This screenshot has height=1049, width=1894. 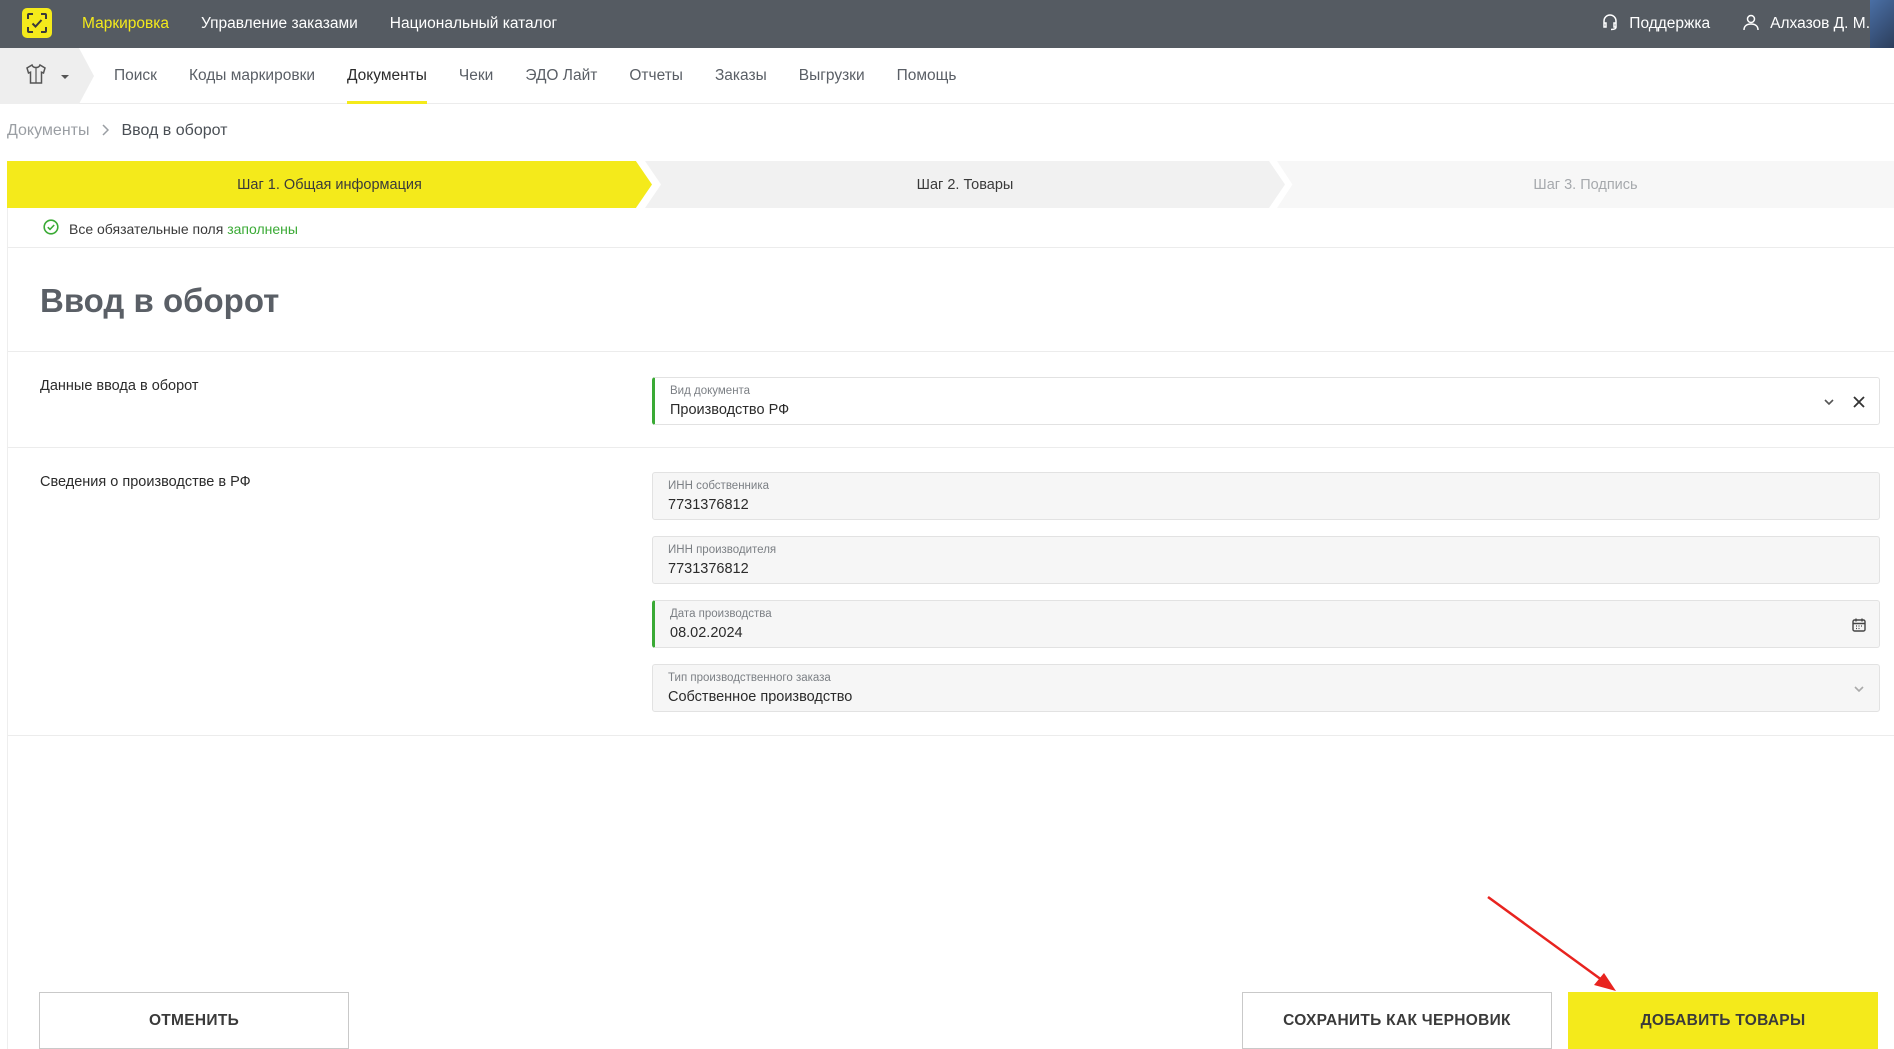 I want to click on step-goods: Шаг 2. Товары, so click(x=965, y=184).